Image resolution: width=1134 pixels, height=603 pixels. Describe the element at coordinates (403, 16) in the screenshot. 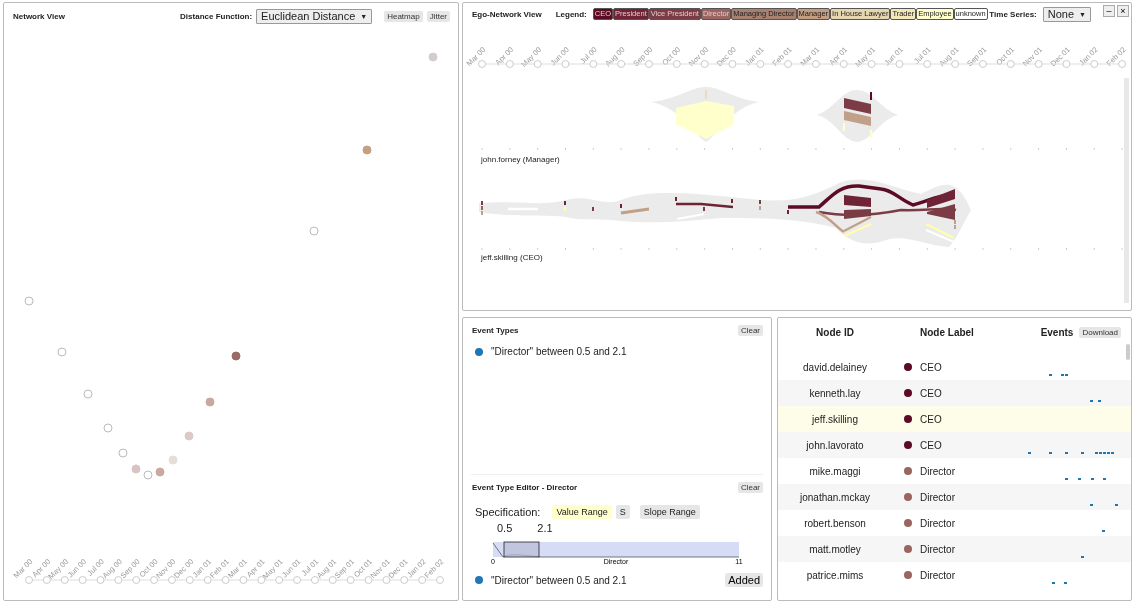

I see `toggle-button: Heatmap` at that location.